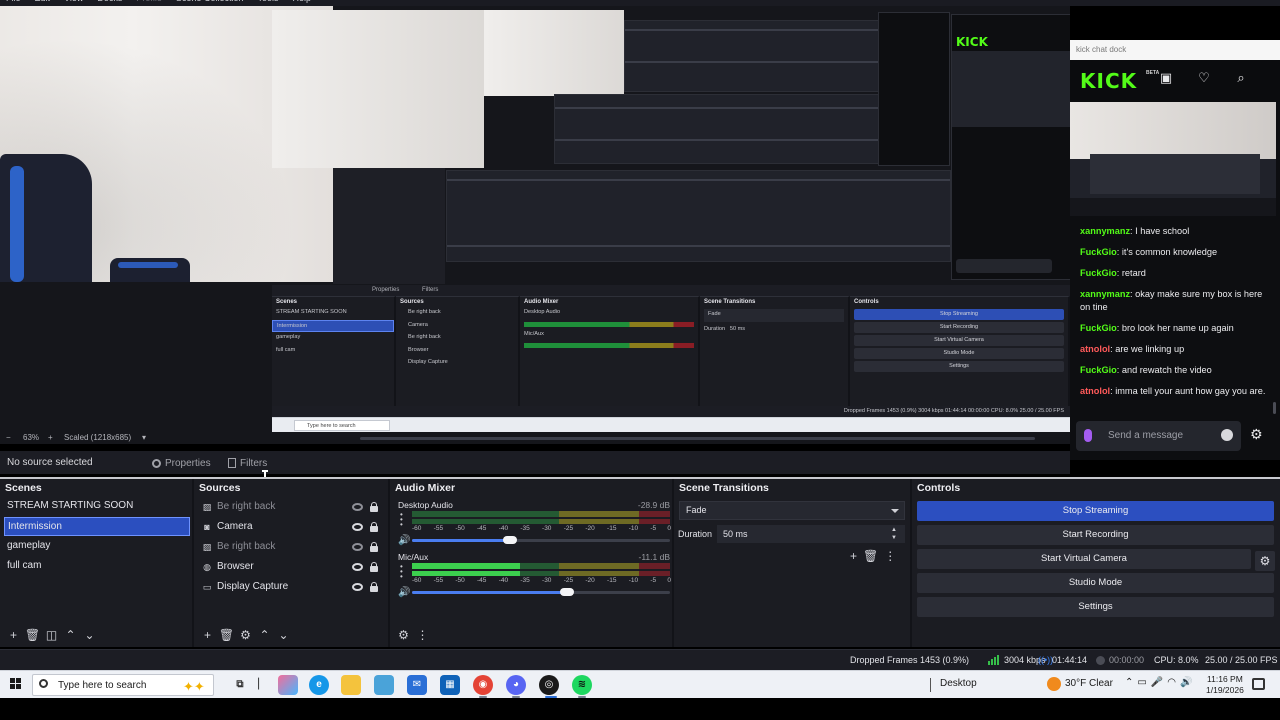  What do you see at coordinates (1274, 408) in the screenshot?
I see `chat-scrollbar` at bounding box center [1274, 408].